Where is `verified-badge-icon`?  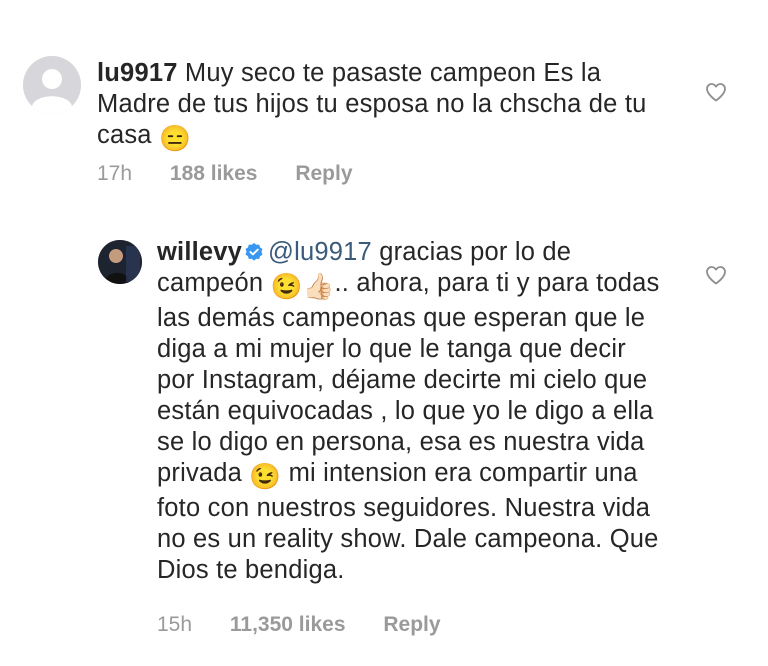 verified-badge-icon is located at coordinates (254, 252).